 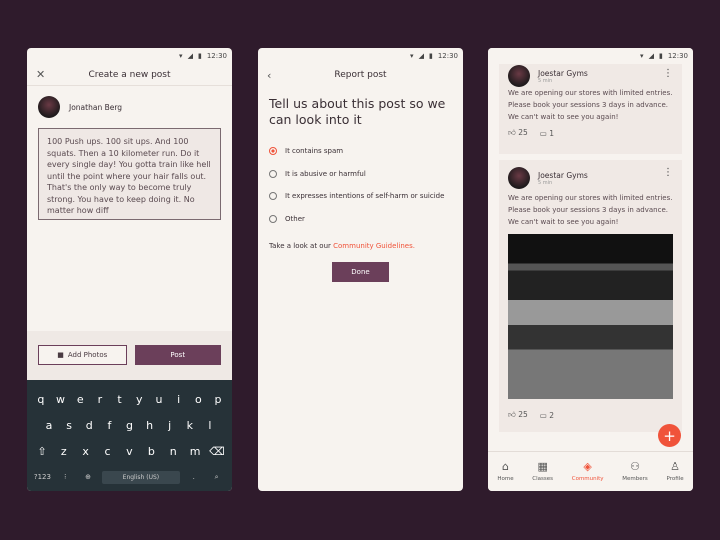 I want to click on bottom-nav: ⌂ Home ▦ Classes ◈ Community ⚇ Members ♙ Profile, so click(x=590, y=471).